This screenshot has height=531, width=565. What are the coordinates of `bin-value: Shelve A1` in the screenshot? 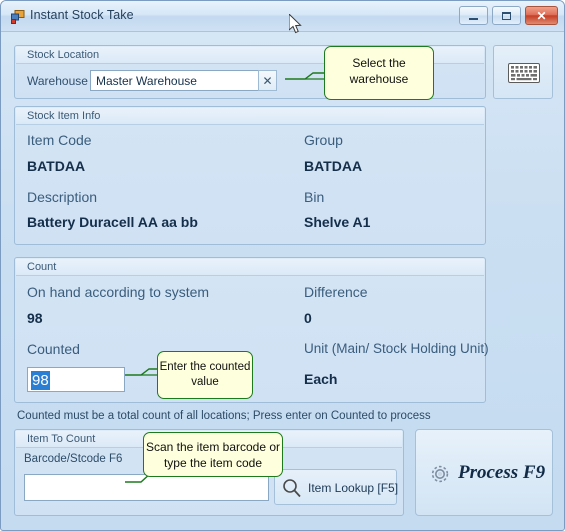 It's located at (337, 222).